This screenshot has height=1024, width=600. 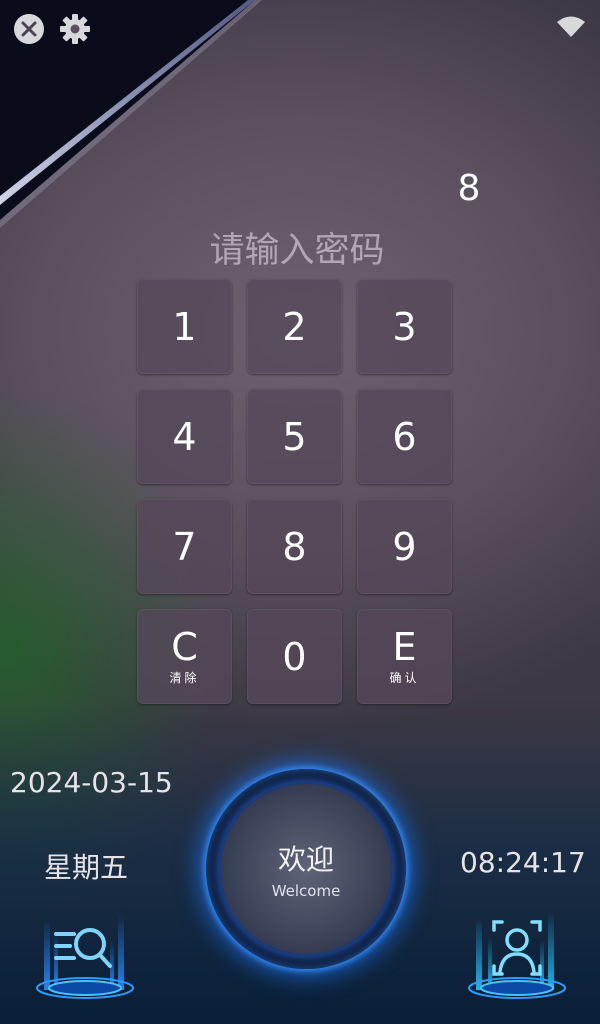 What do you see at coordinates (86, 867) in the screenshot?
I see `weekday-text: 星期五` at bounding box center [86, 867].